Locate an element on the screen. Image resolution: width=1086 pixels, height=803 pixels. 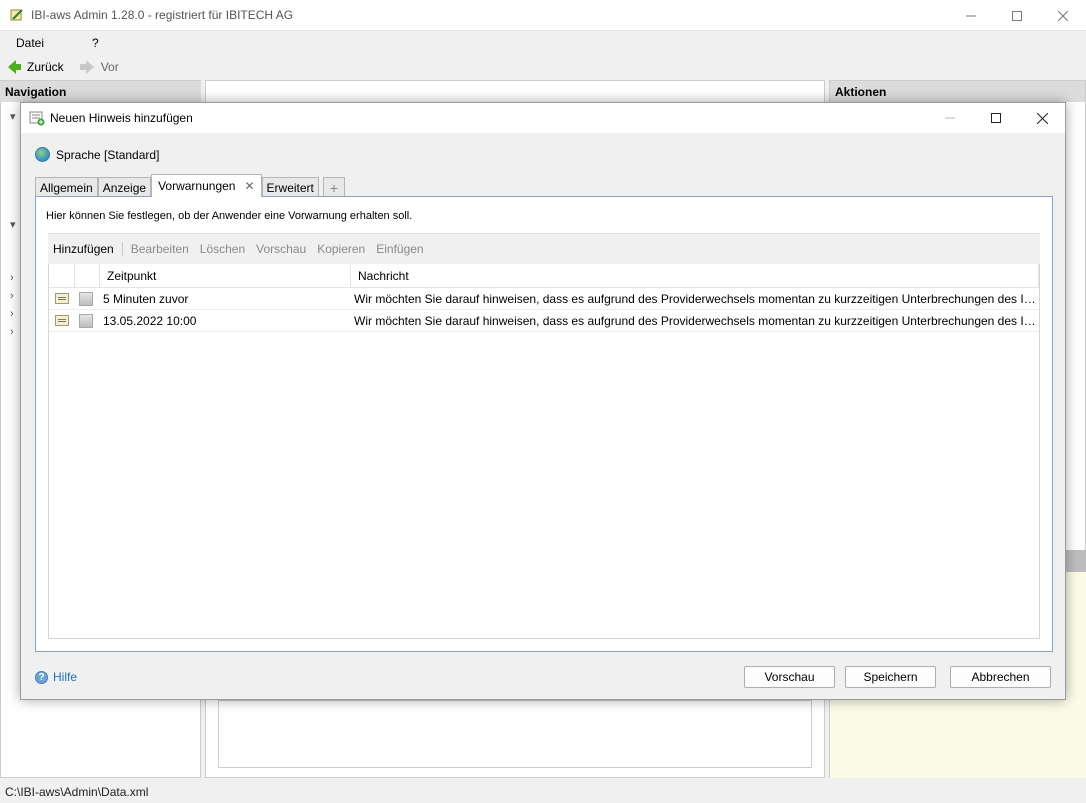
row-time: 13.05.2022 10:00 is located at coordinates (150, 320).